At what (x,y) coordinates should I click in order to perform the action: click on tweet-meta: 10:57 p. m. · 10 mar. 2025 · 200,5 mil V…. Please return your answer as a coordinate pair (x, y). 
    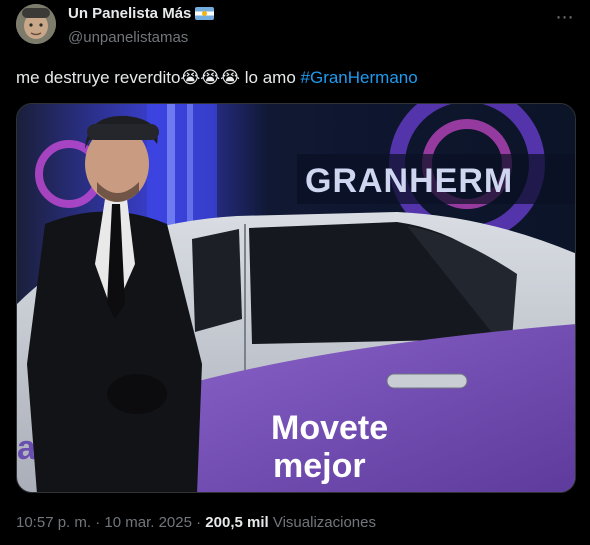
    Looking at the image, I should click on (196, 522).